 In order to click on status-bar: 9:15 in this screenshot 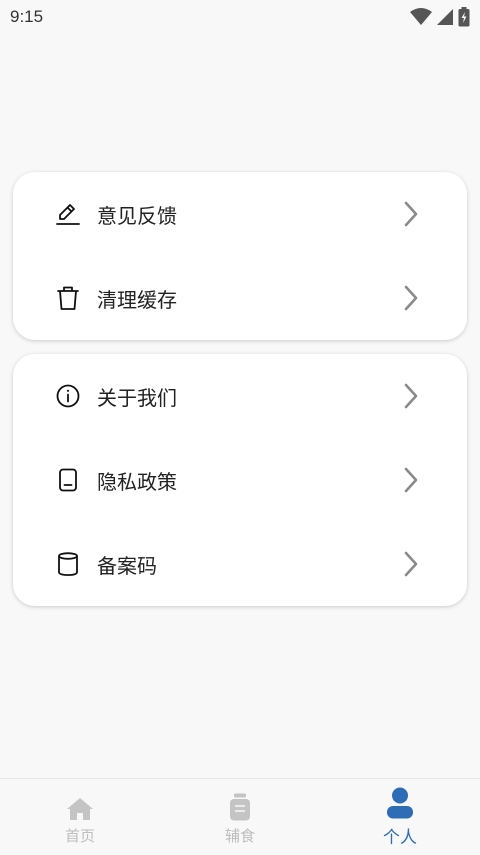, I will do `click(240, 17)`.